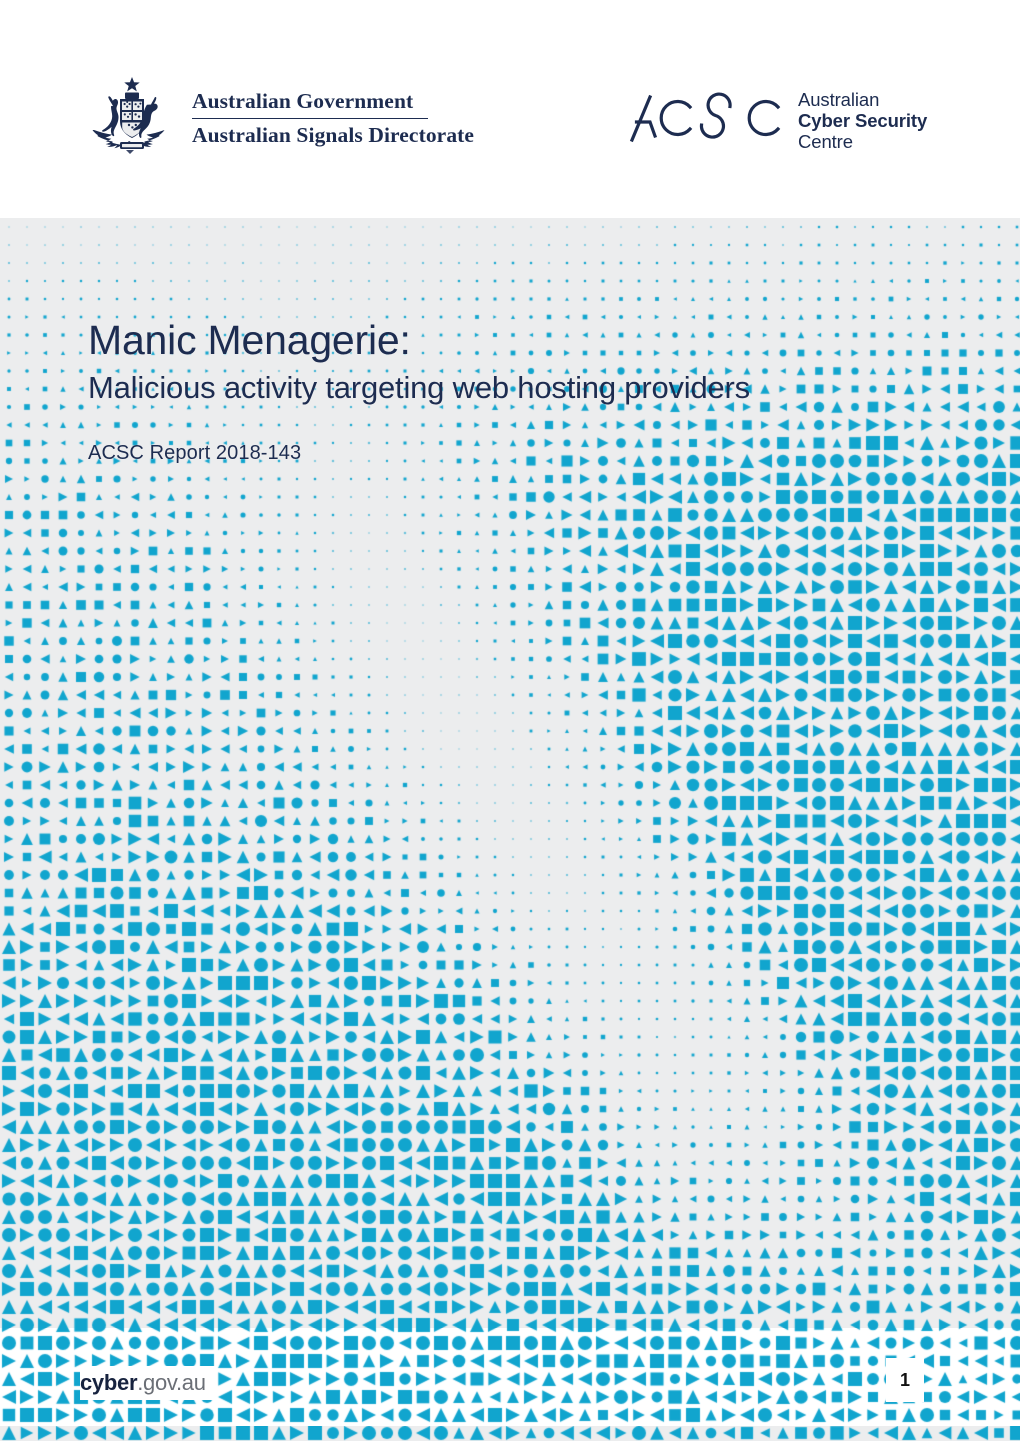  I want to click on cyber-gov-au-logo: cyber.gov.au, so click(148, 1383).